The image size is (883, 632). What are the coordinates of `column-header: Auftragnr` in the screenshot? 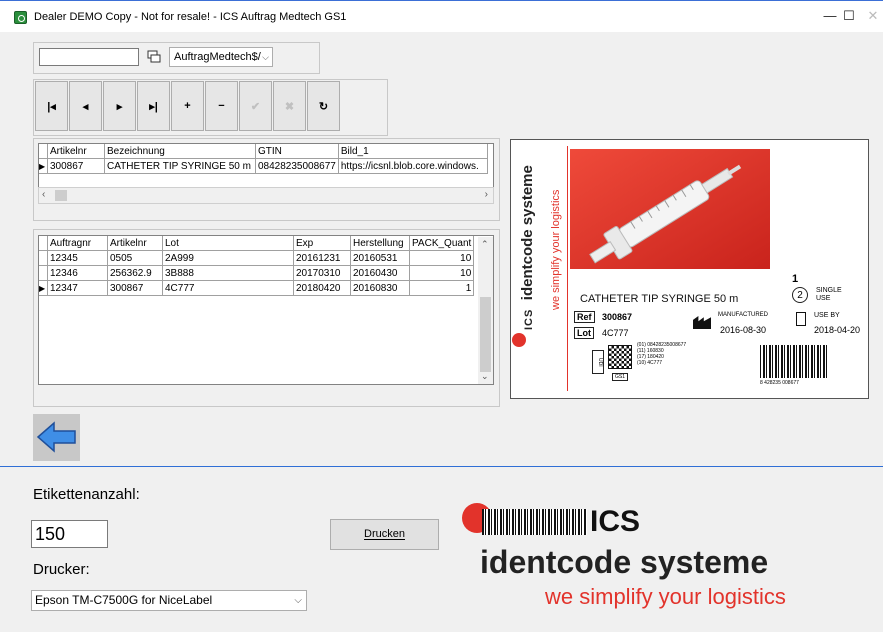 It's located at (77, 243).